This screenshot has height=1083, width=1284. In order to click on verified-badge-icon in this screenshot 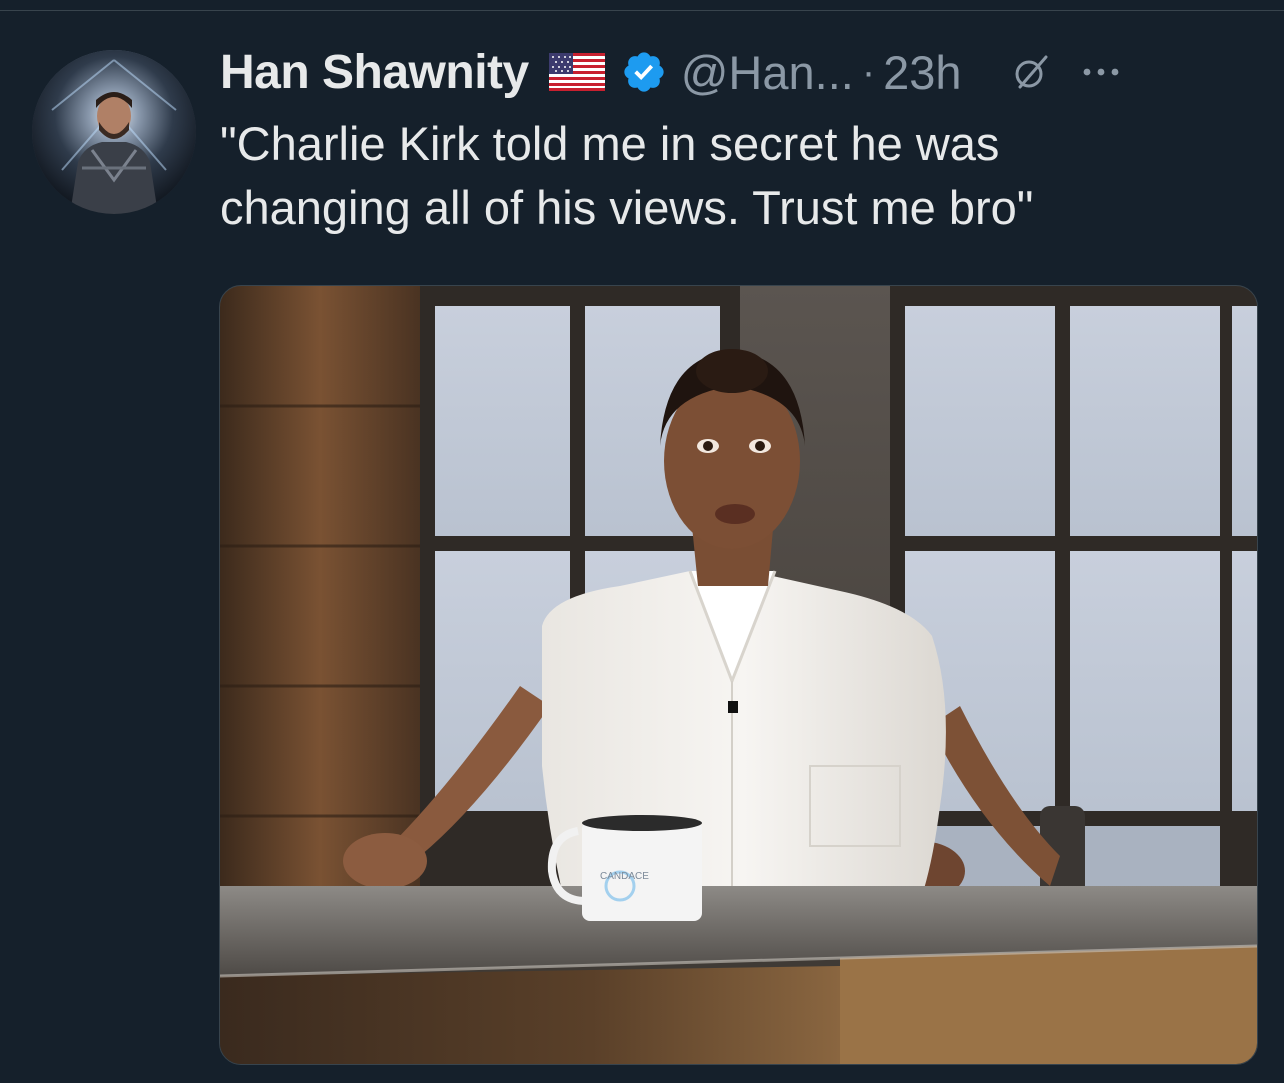, I will do `click(644, 72)`.